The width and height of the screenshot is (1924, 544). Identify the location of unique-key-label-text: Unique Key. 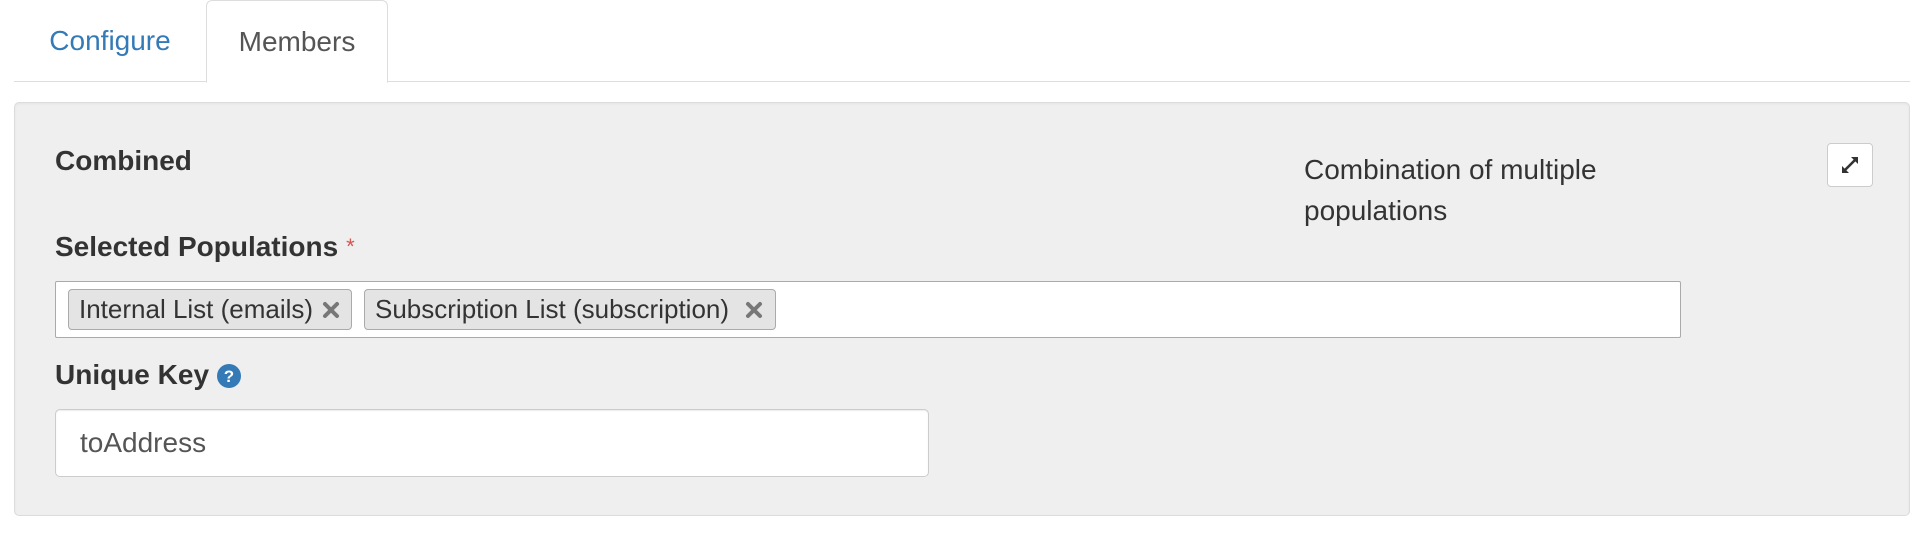
(132, 374).